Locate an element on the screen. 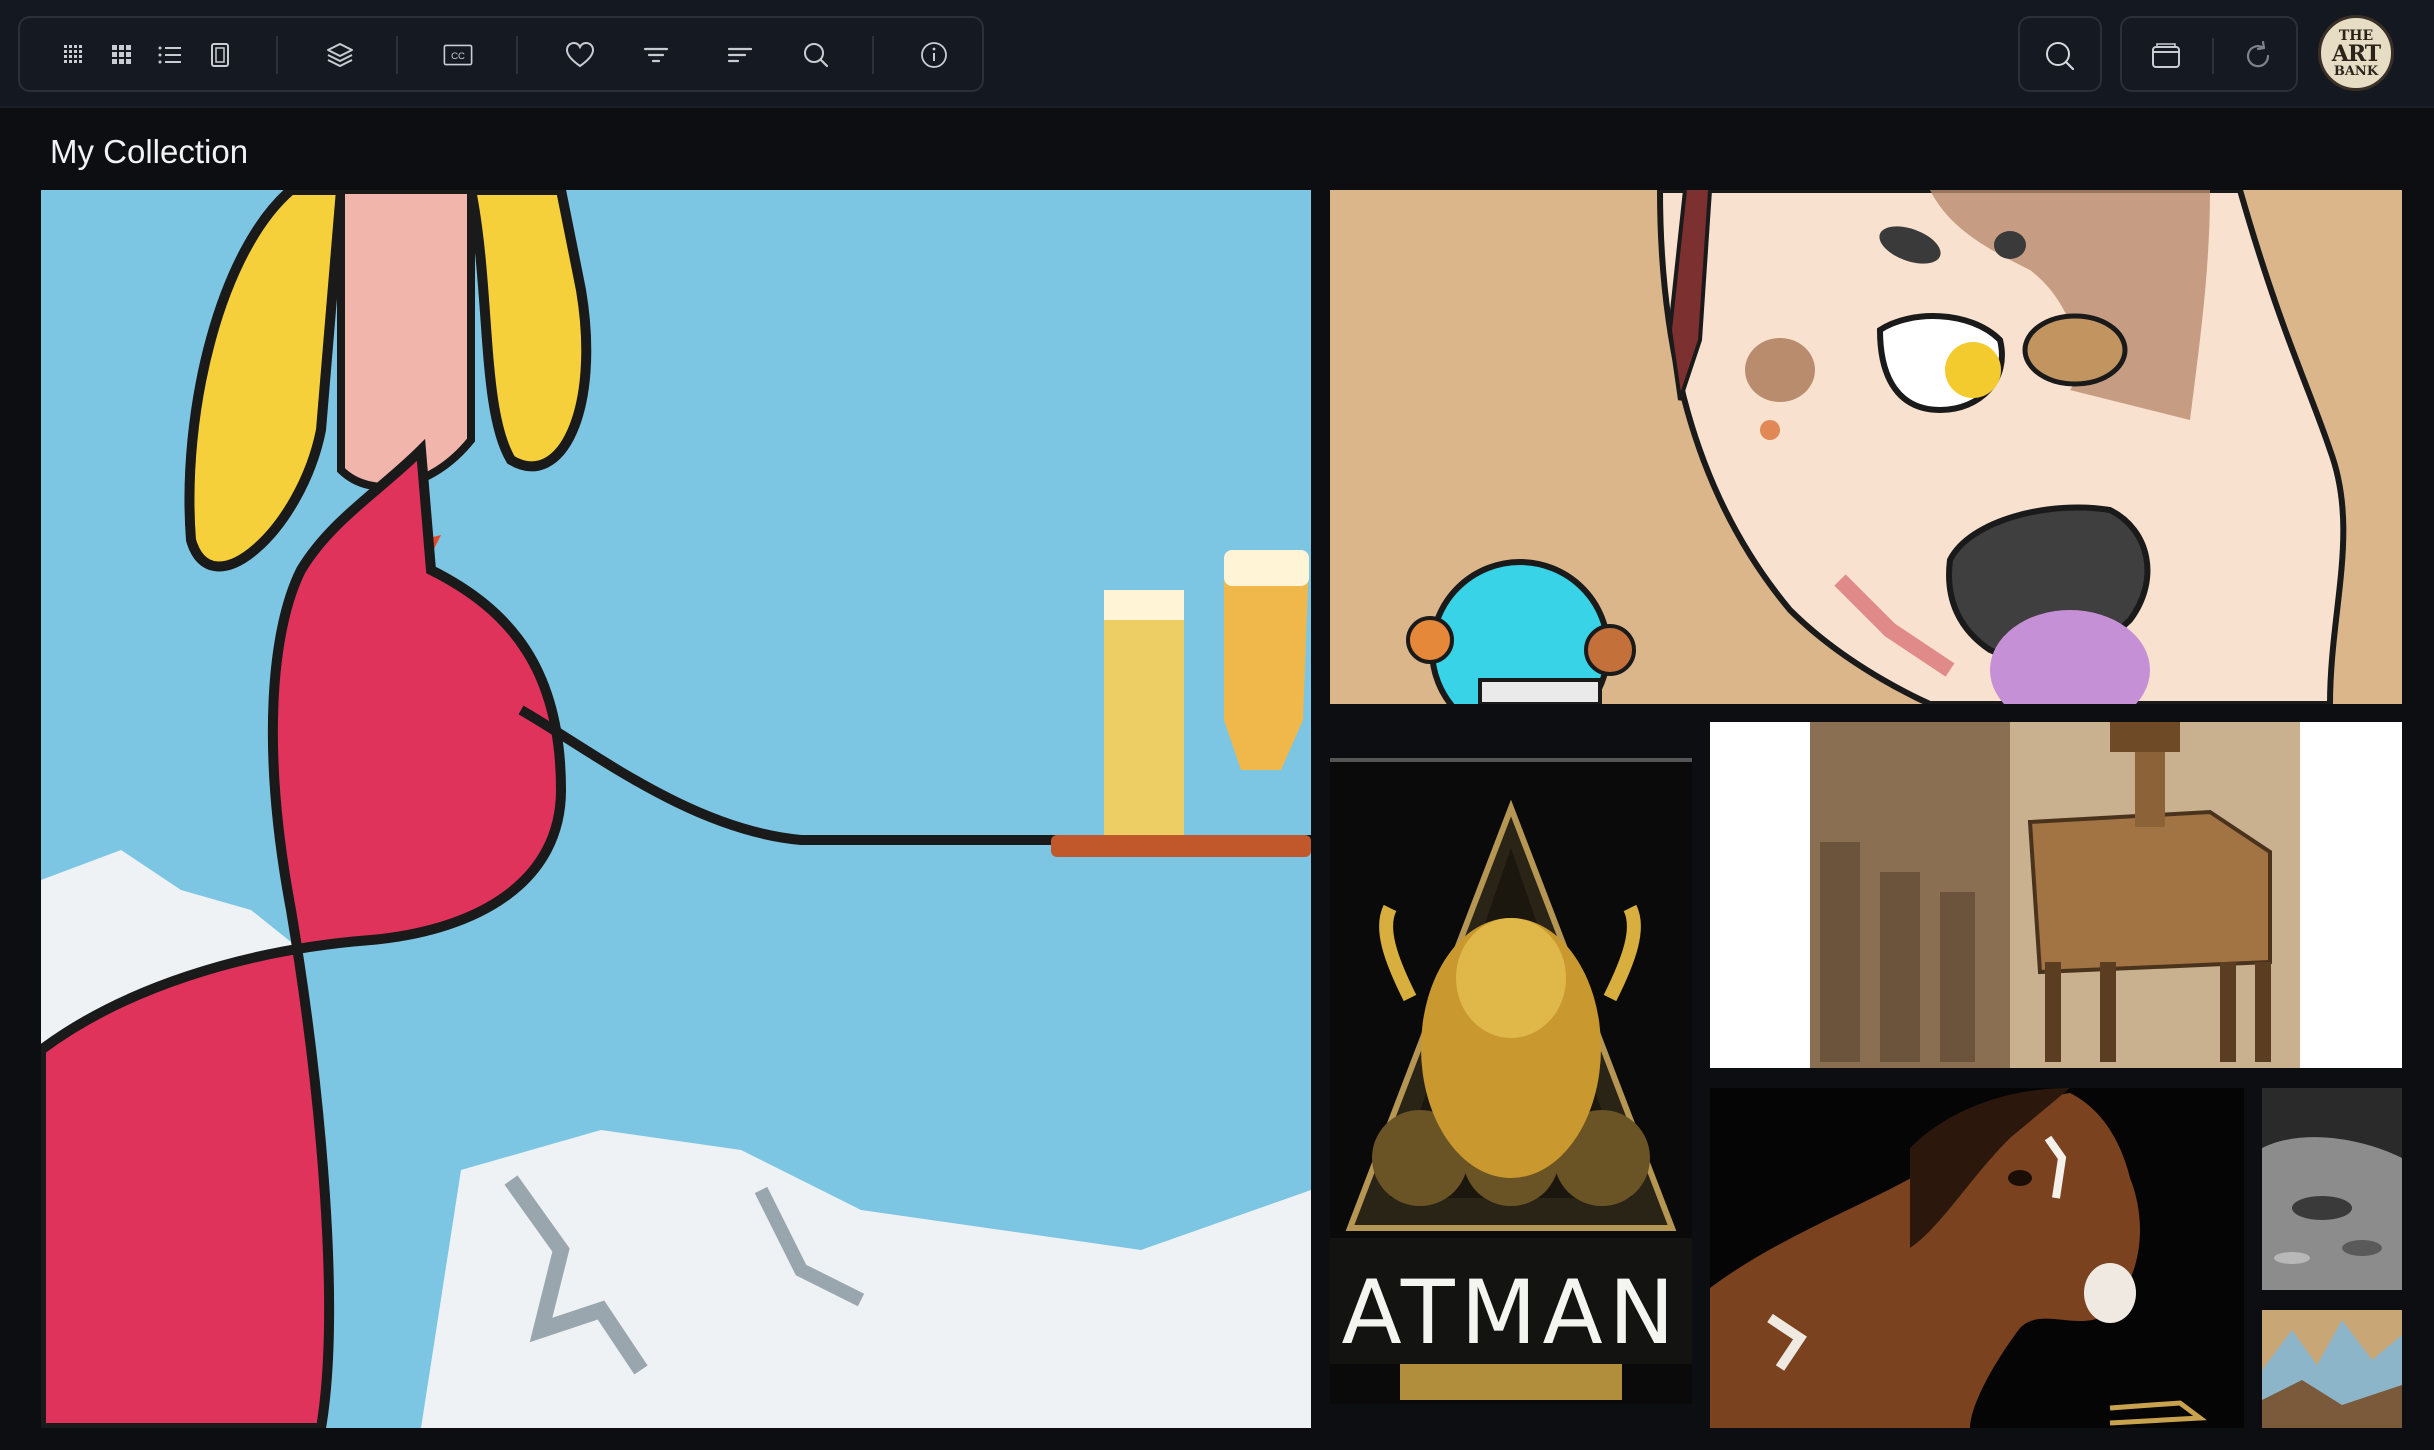 The height and width of the screenshot is (1450, 2434). list-icon is located at coordinates (170, 55).